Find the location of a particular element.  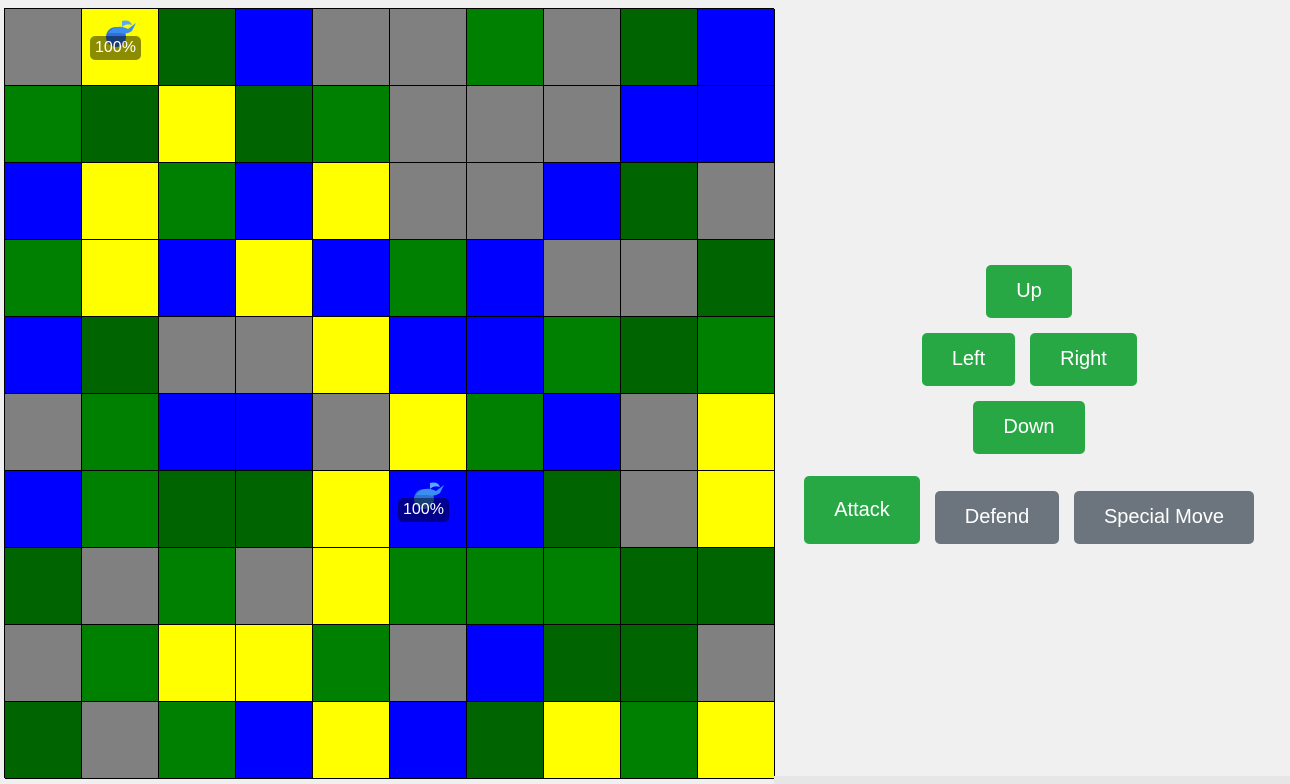

right-button: Right is located at coordinates (1083, 359).